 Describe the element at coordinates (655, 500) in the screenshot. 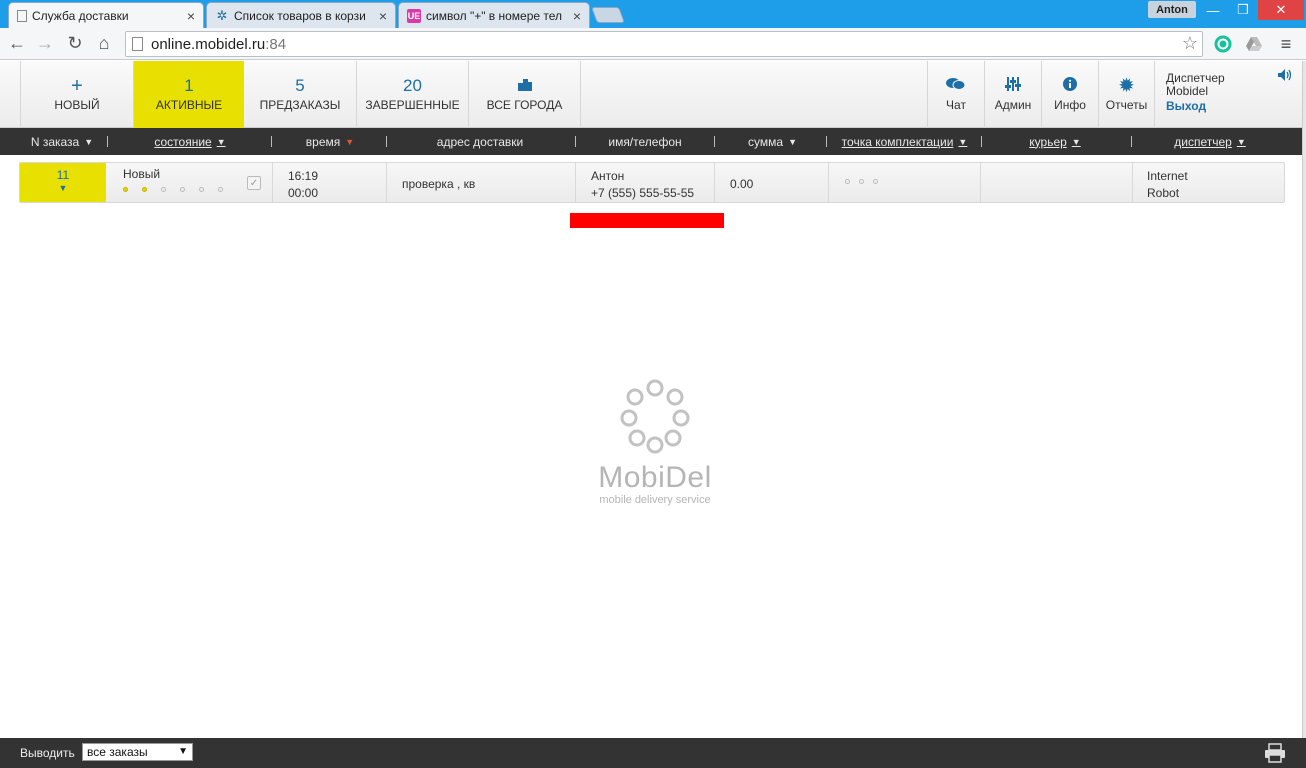

I see `brand-tagline: mobile delivery service` at that location.